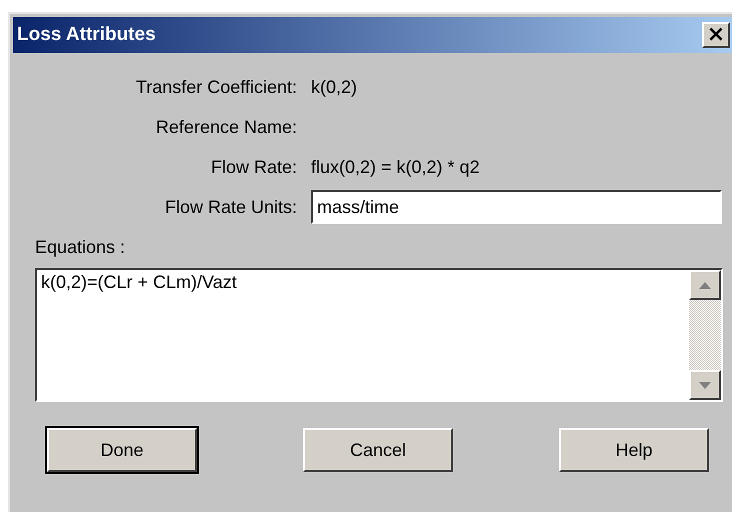 The width and height of the screenshot is (732, 512). What do you see at coordinates (334, 87) in the screenshot?
I see `field-value: k(0,2)` at bounding box center [334, 87].